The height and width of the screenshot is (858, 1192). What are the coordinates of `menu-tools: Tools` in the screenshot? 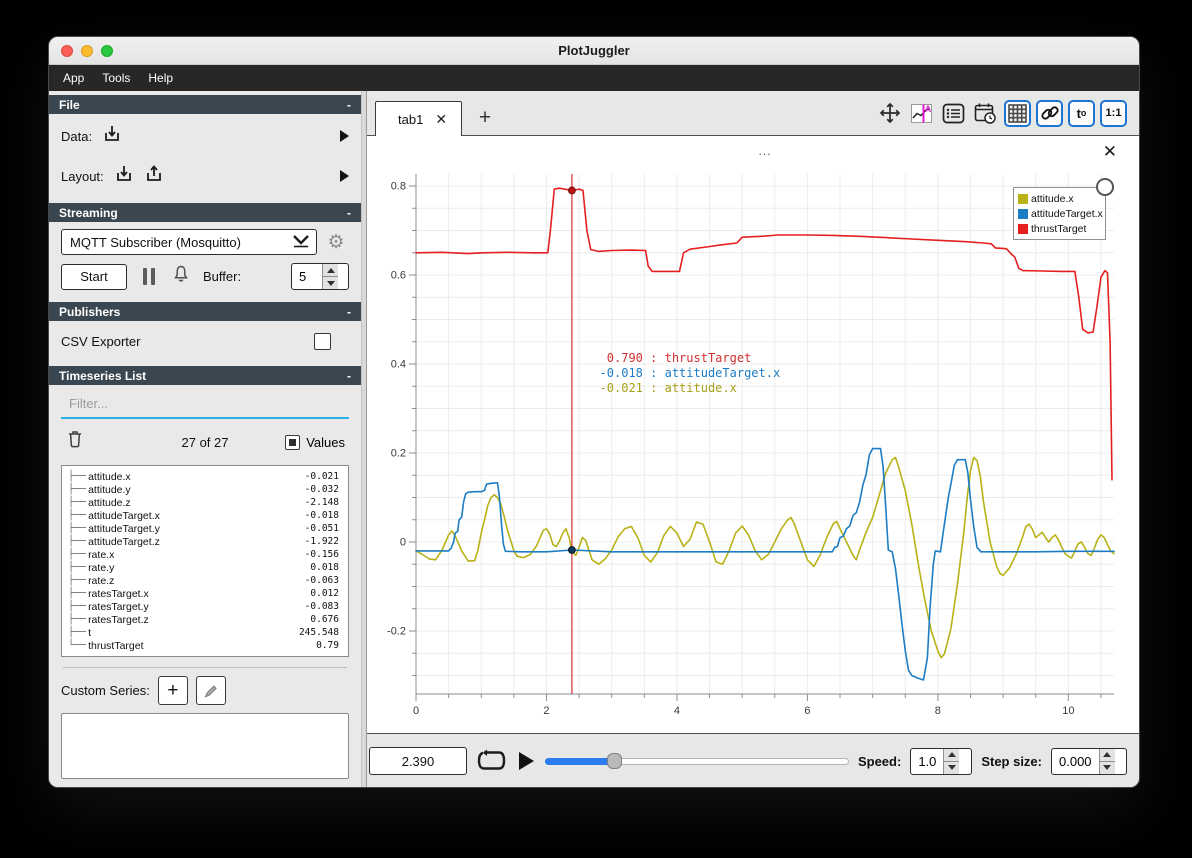 It's located at (116, 78).